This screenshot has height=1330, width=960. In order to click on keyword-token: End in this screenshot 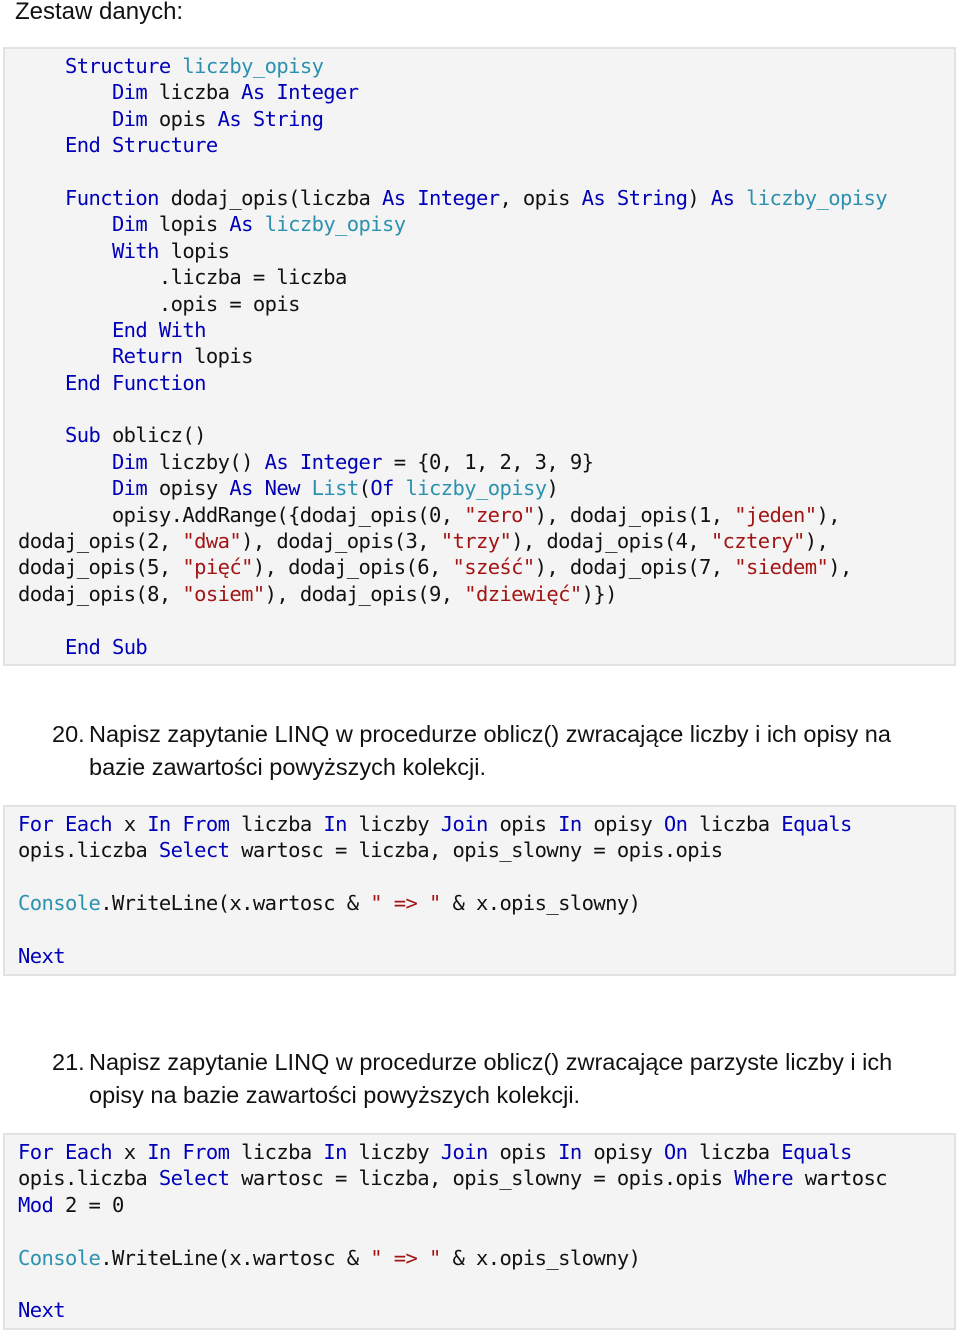, I will do `click(82, 646)`.